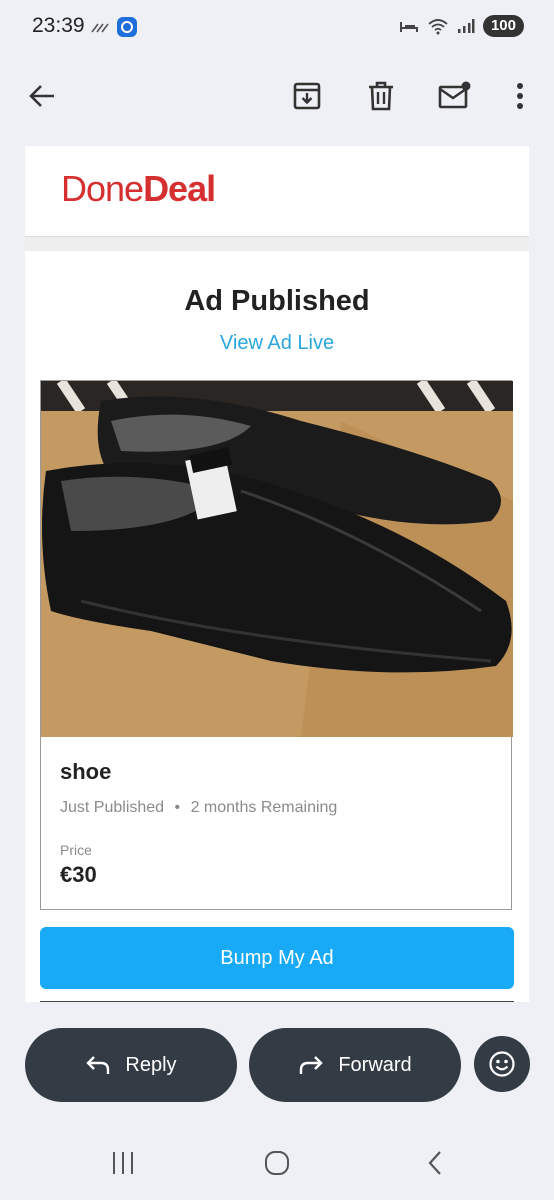  What do you see at coordinates (277, 301) in the screenshot?
I see `page-title: Ad Published` at bounding box center [277, 301].